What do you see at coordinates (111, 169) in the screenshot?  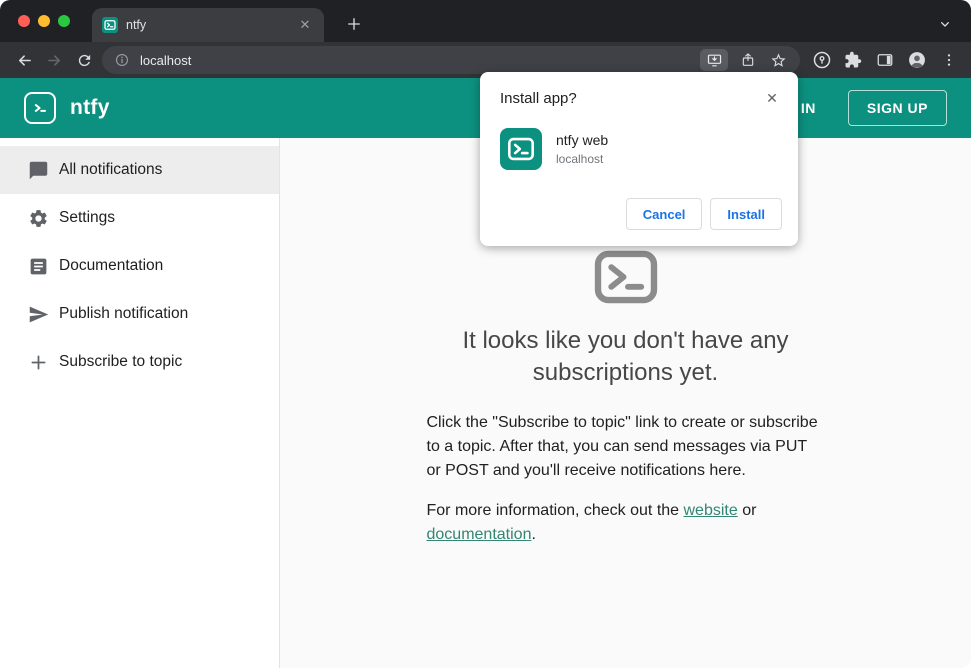 I see `sidebar-item-label: All notifications` at bounding box center [111, 169].